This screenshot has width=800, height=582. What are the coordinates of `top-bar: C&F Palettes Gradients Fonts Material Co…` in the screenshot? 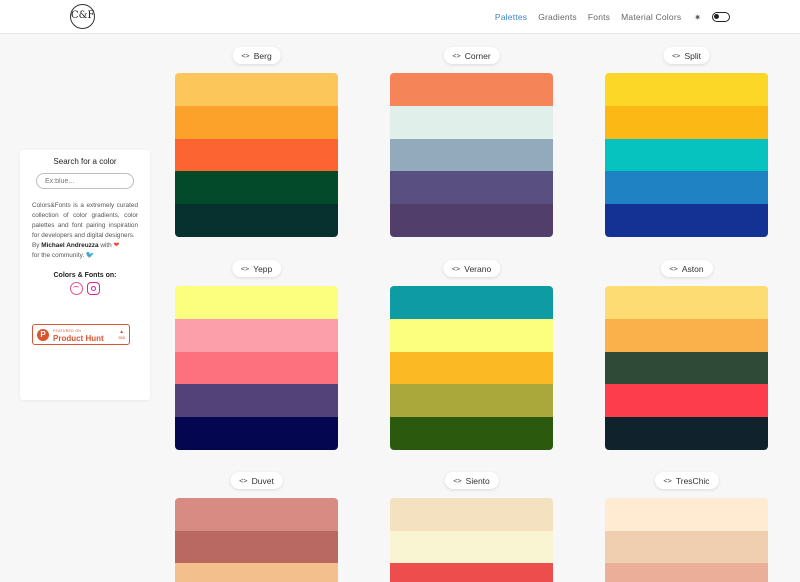 It's located at (400, 17).